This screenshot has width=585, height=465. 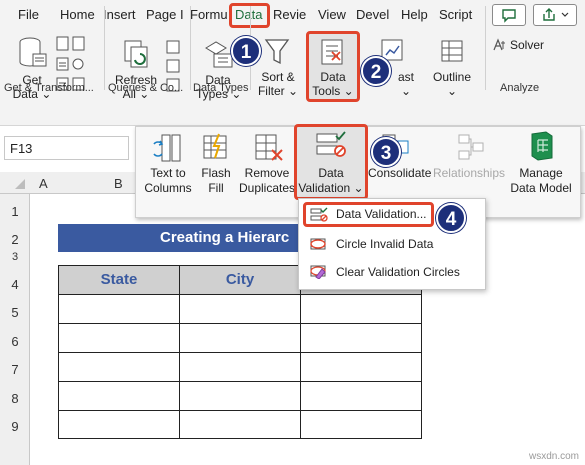 I want to click on tab-view: View, so click(x=332, y=14).